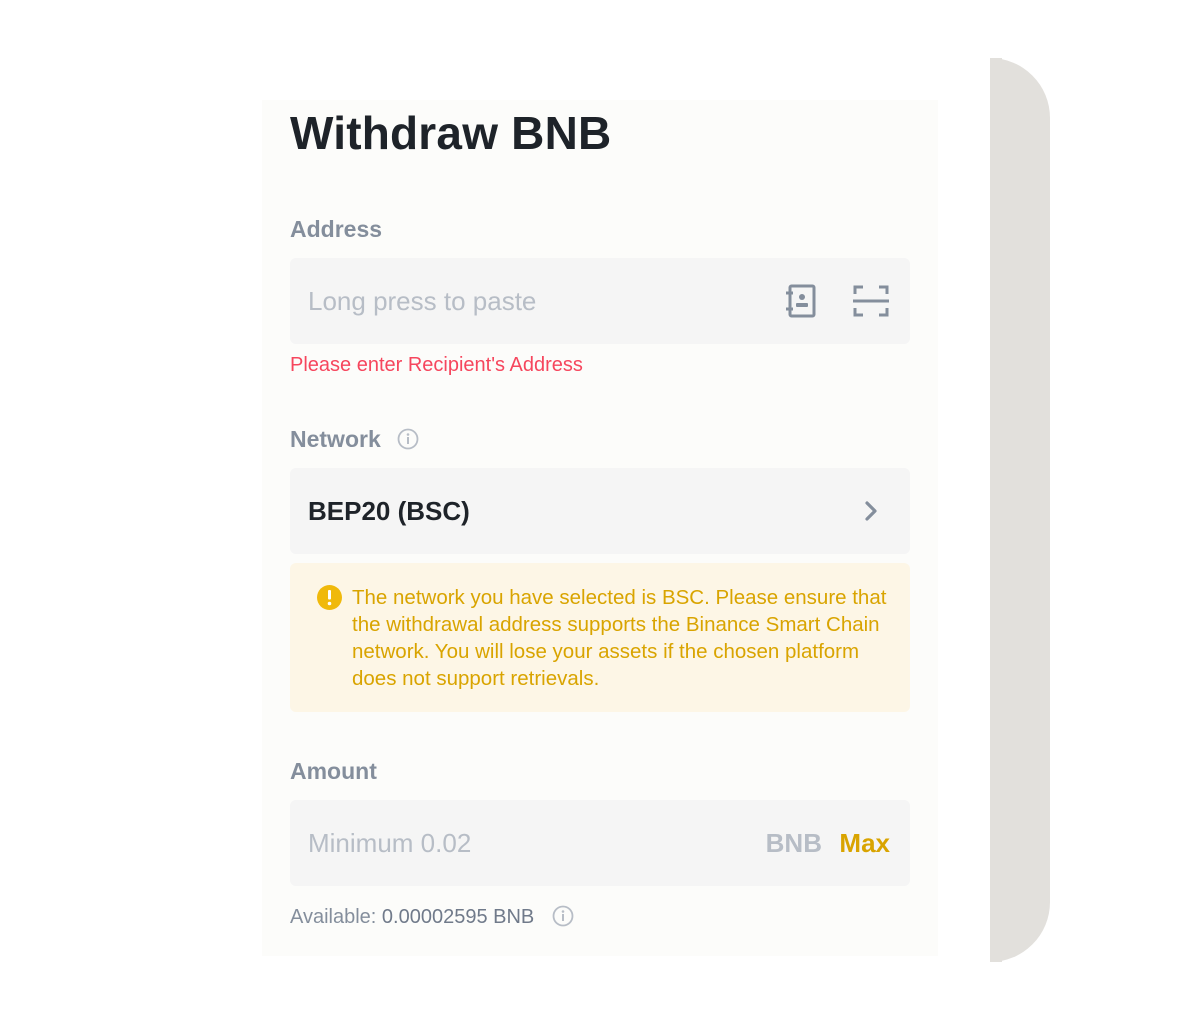 This screenshot has height=1020, width=1200. I want to click on amount-unit: BNB, so click(793, 843).